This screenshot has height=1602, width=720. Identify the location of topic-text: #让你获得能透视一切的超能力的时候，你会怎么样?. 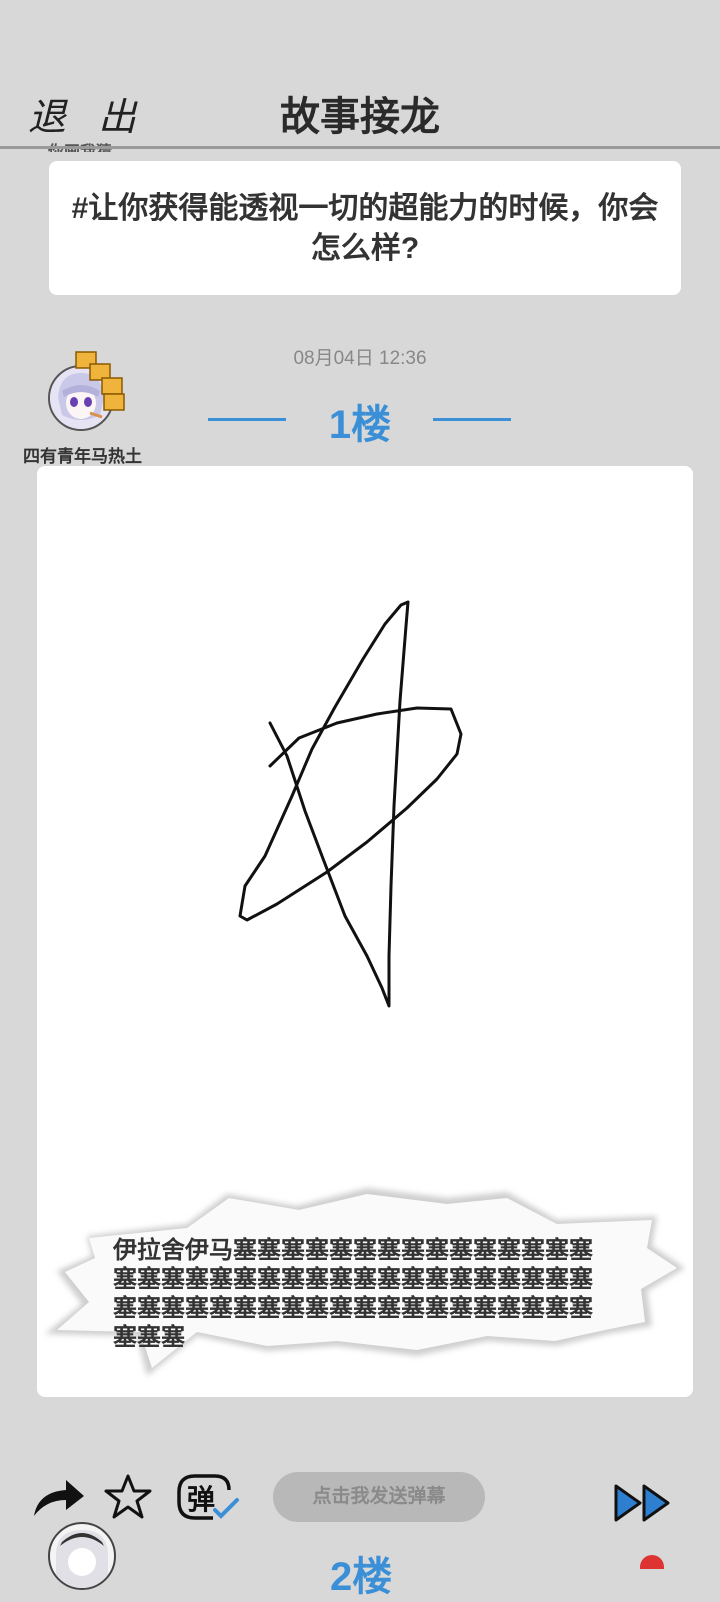
(365, 228).